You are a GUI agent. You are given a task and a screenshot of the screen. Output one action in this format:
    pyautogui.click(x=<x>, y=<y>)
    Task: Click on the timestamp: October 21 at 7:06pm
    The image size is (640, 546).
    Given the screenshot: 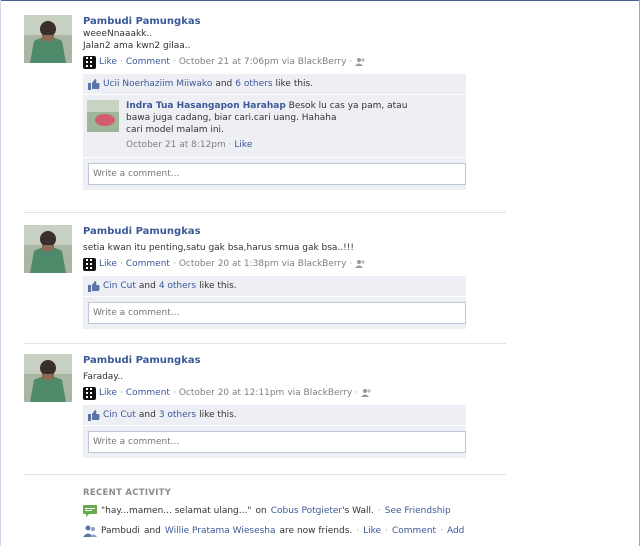 What is the action you would take?
    pyautogui.click(x=229, y=62)
    